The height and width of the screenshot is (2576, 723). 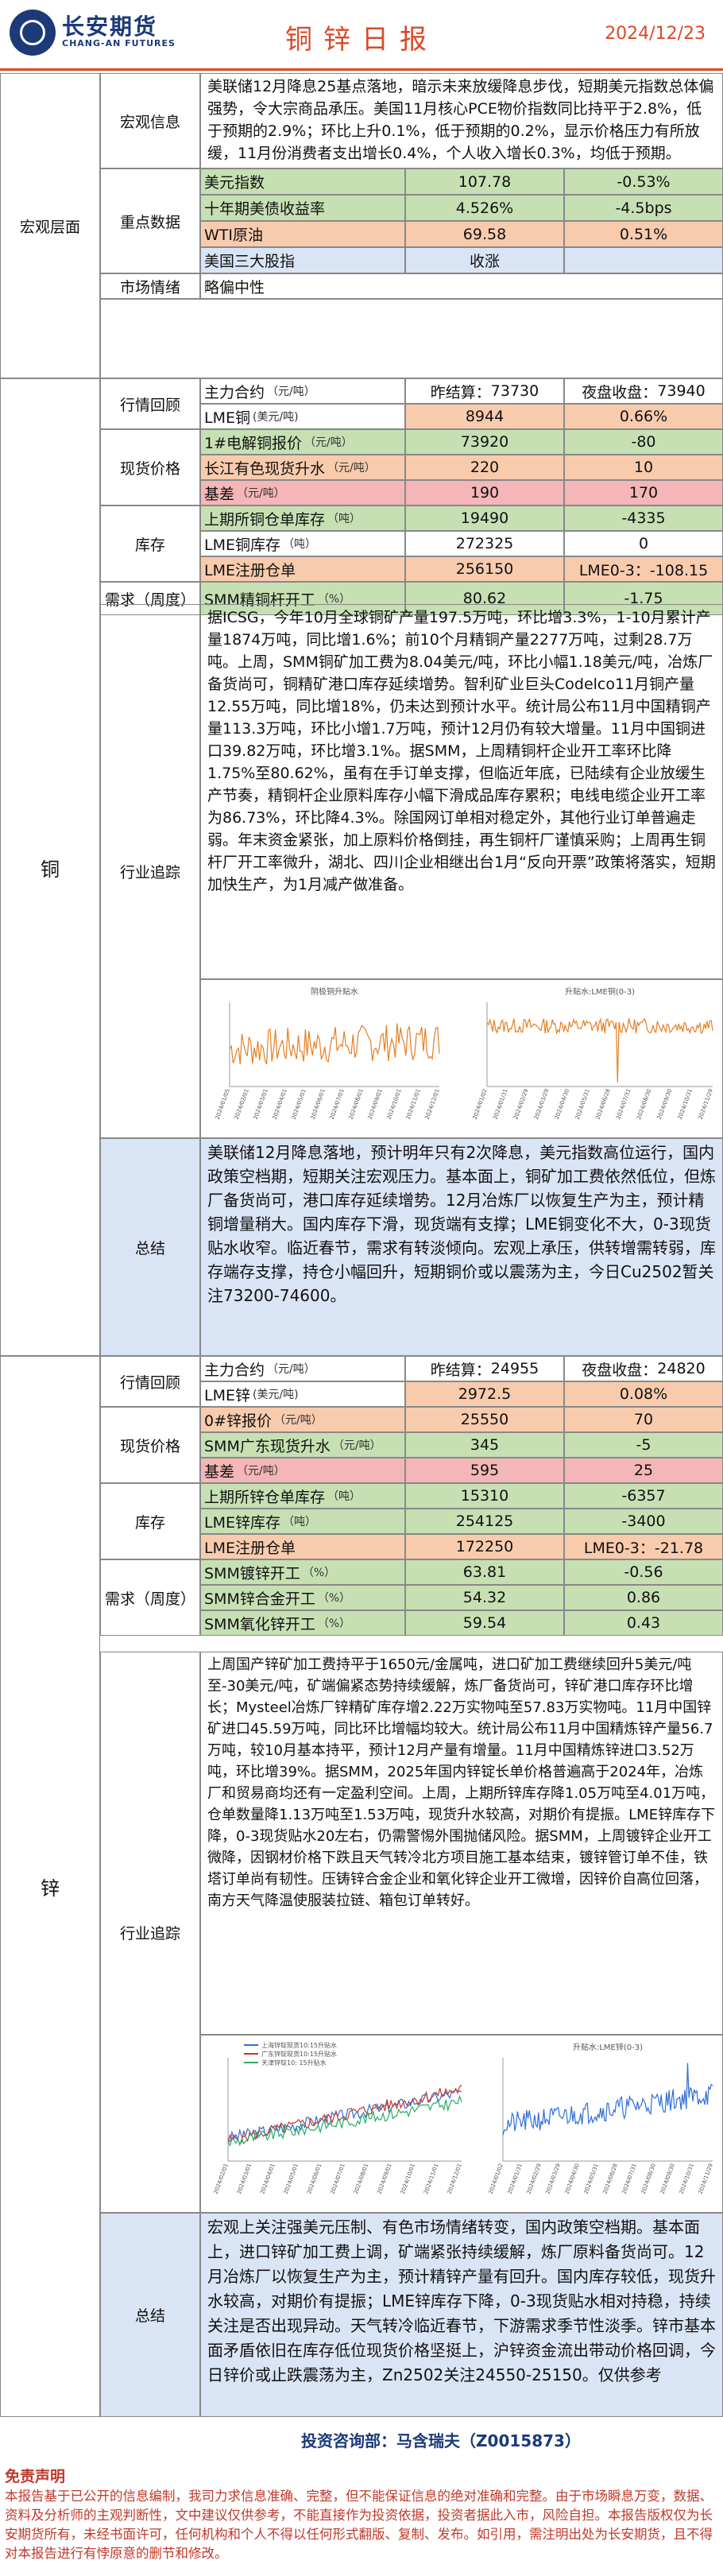 What do you see at coordinates (150, 1247) in the screenshot?
I see `copper-summary-label: 总结` at bounding box center [150, 1247].